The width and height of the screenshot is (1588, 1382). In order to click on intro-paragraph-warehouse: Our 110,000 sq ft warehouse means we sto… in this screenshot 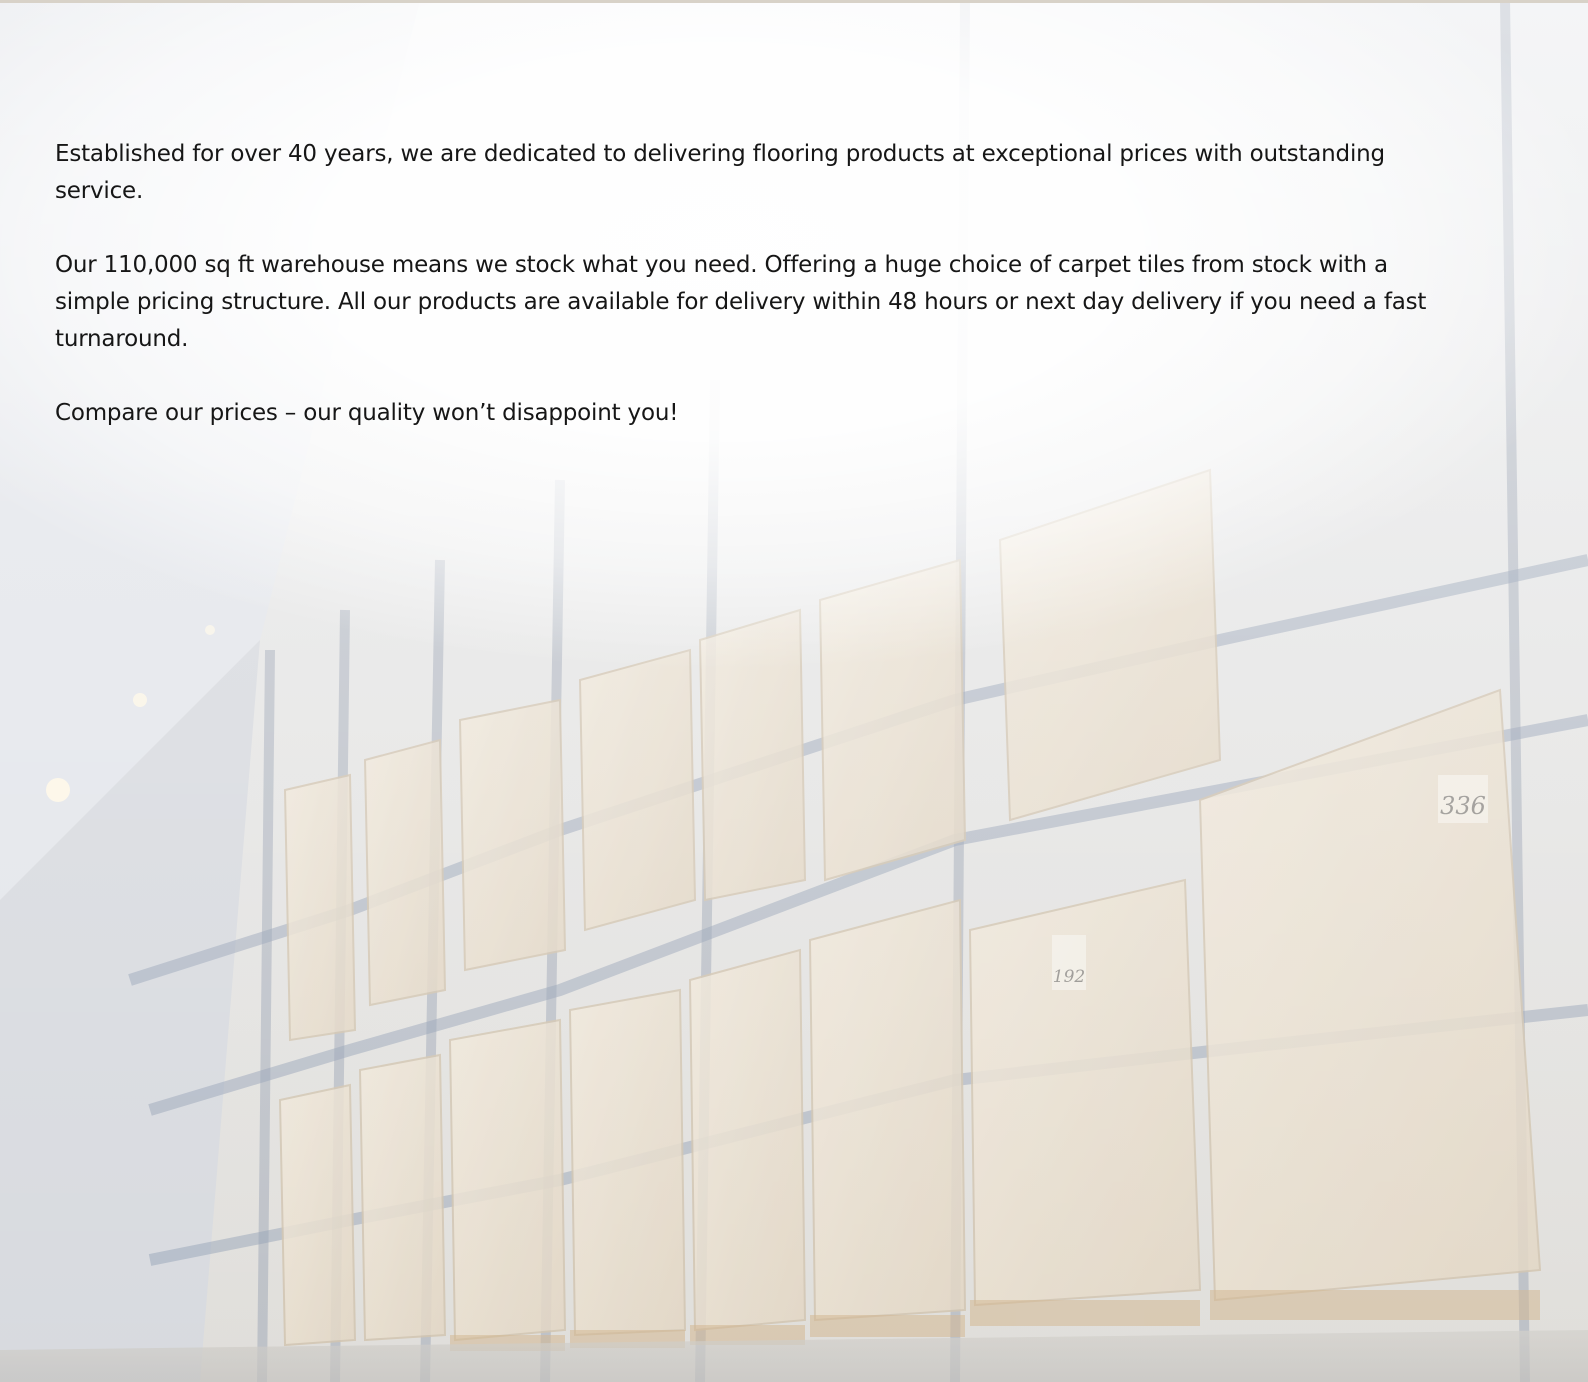, I will do `click(741, 302)`.